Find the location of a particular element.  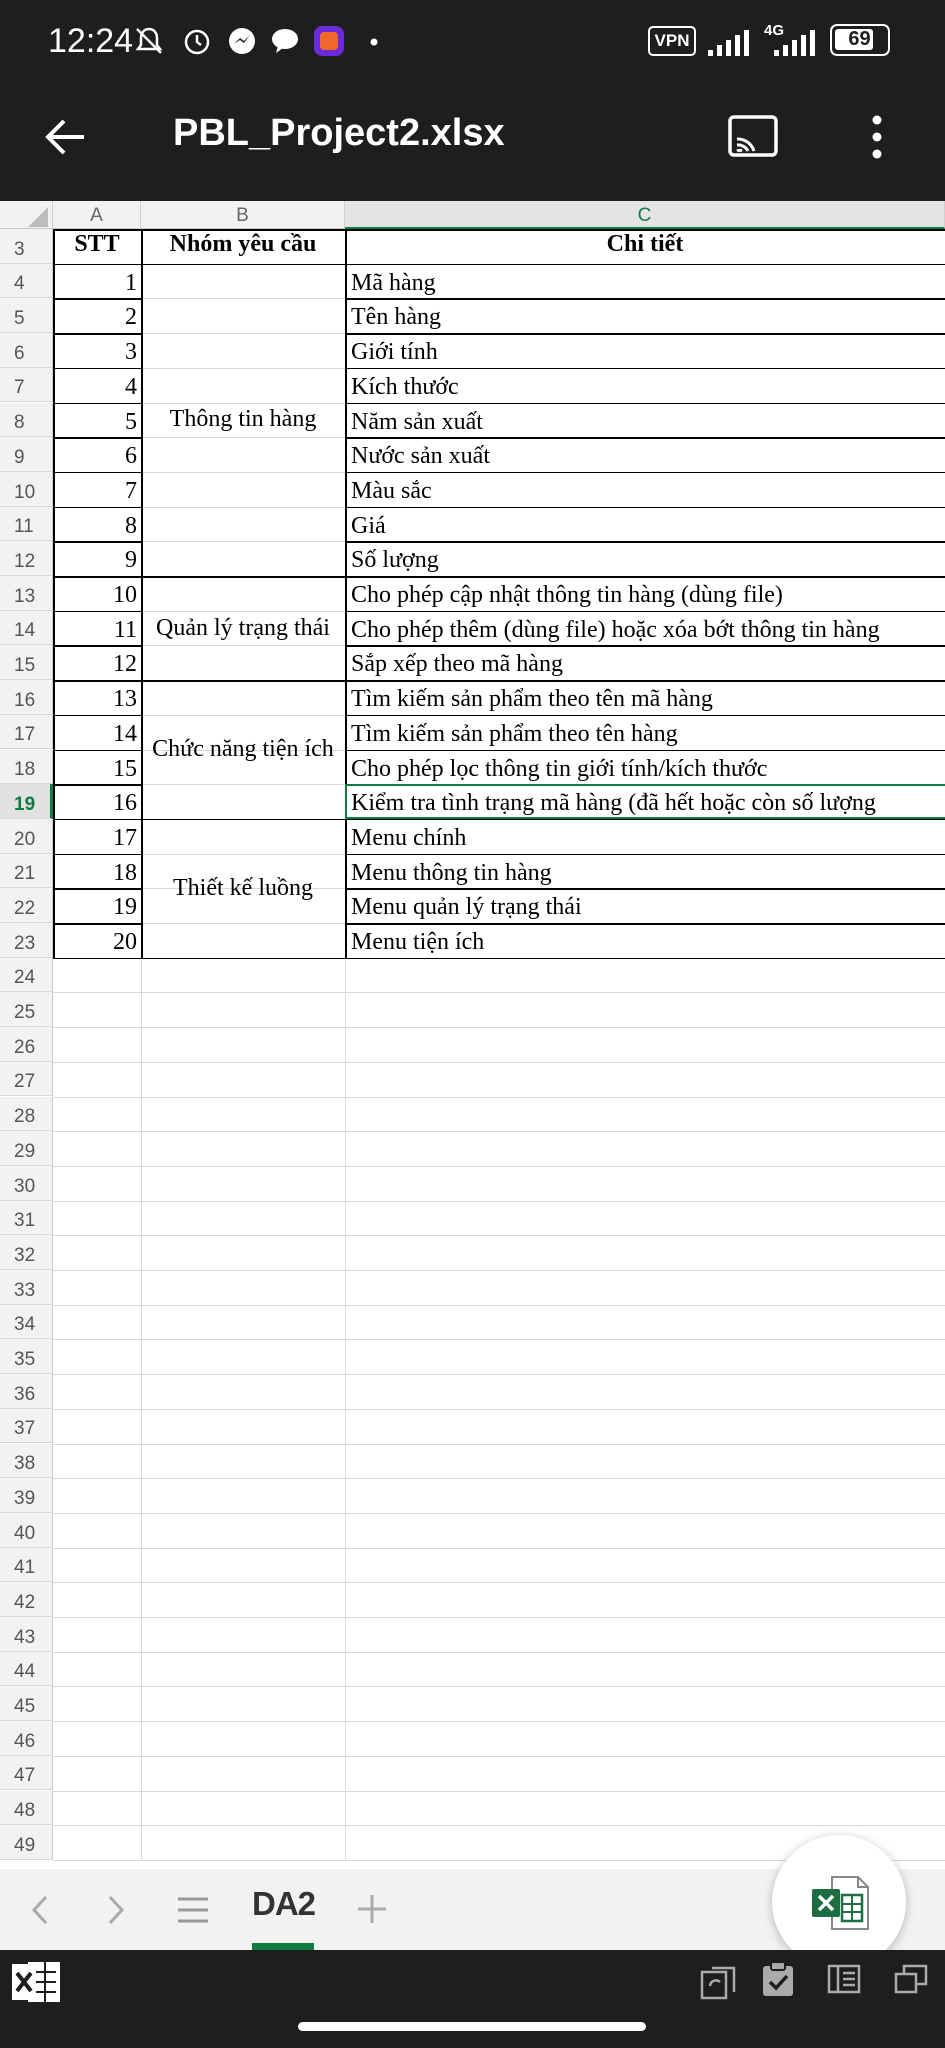

cell-detail: Menu chính is located at coordinates (648, 836).